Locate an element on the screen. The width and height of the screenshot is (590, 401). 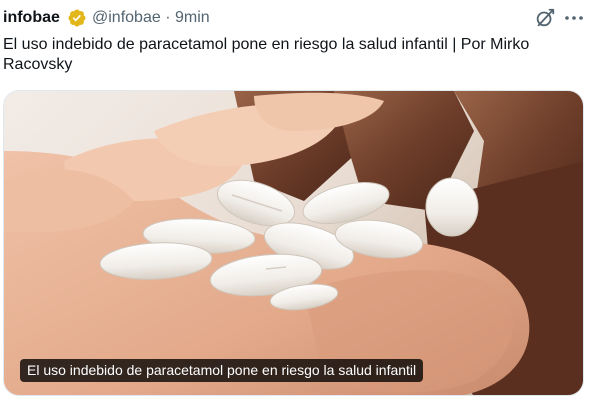
author-name: infobae is located at coordinates (31, 18).